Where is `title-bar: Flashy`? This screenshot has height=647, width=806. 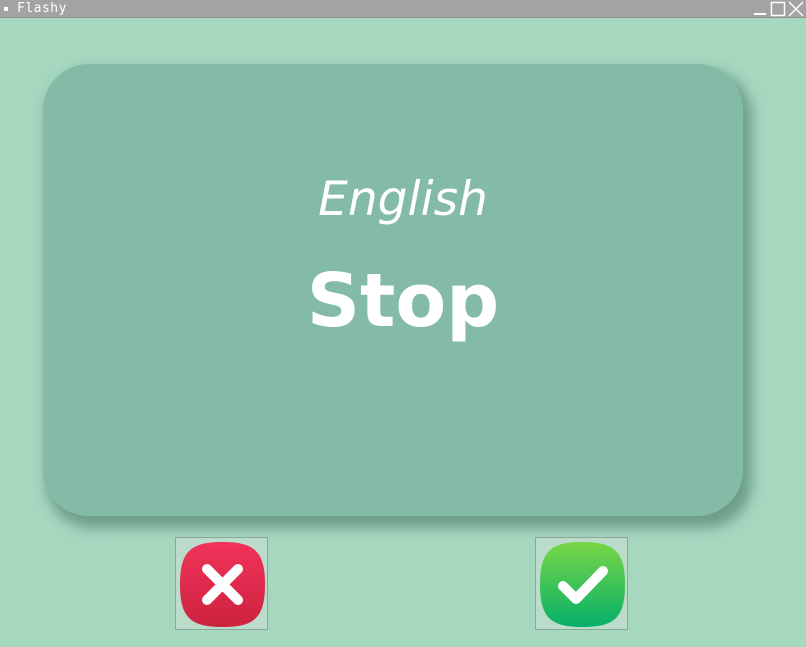 title-bar: Flashy is located at coordinates (403, 9).